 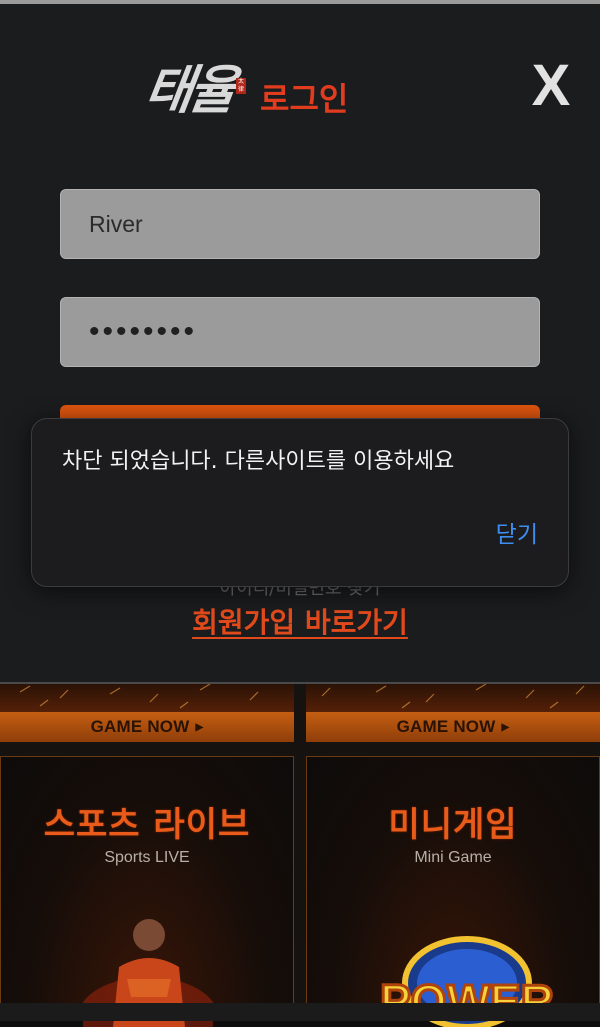 I want to click on game-title: 스포츠 라이브, so click(x=147, y=825).